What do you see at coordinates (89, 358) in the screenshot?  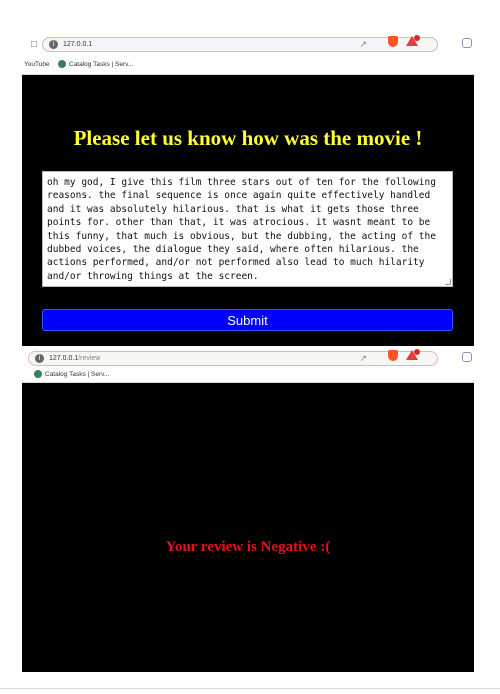 I see `url-path: /review` at bounding box center [89, 358].